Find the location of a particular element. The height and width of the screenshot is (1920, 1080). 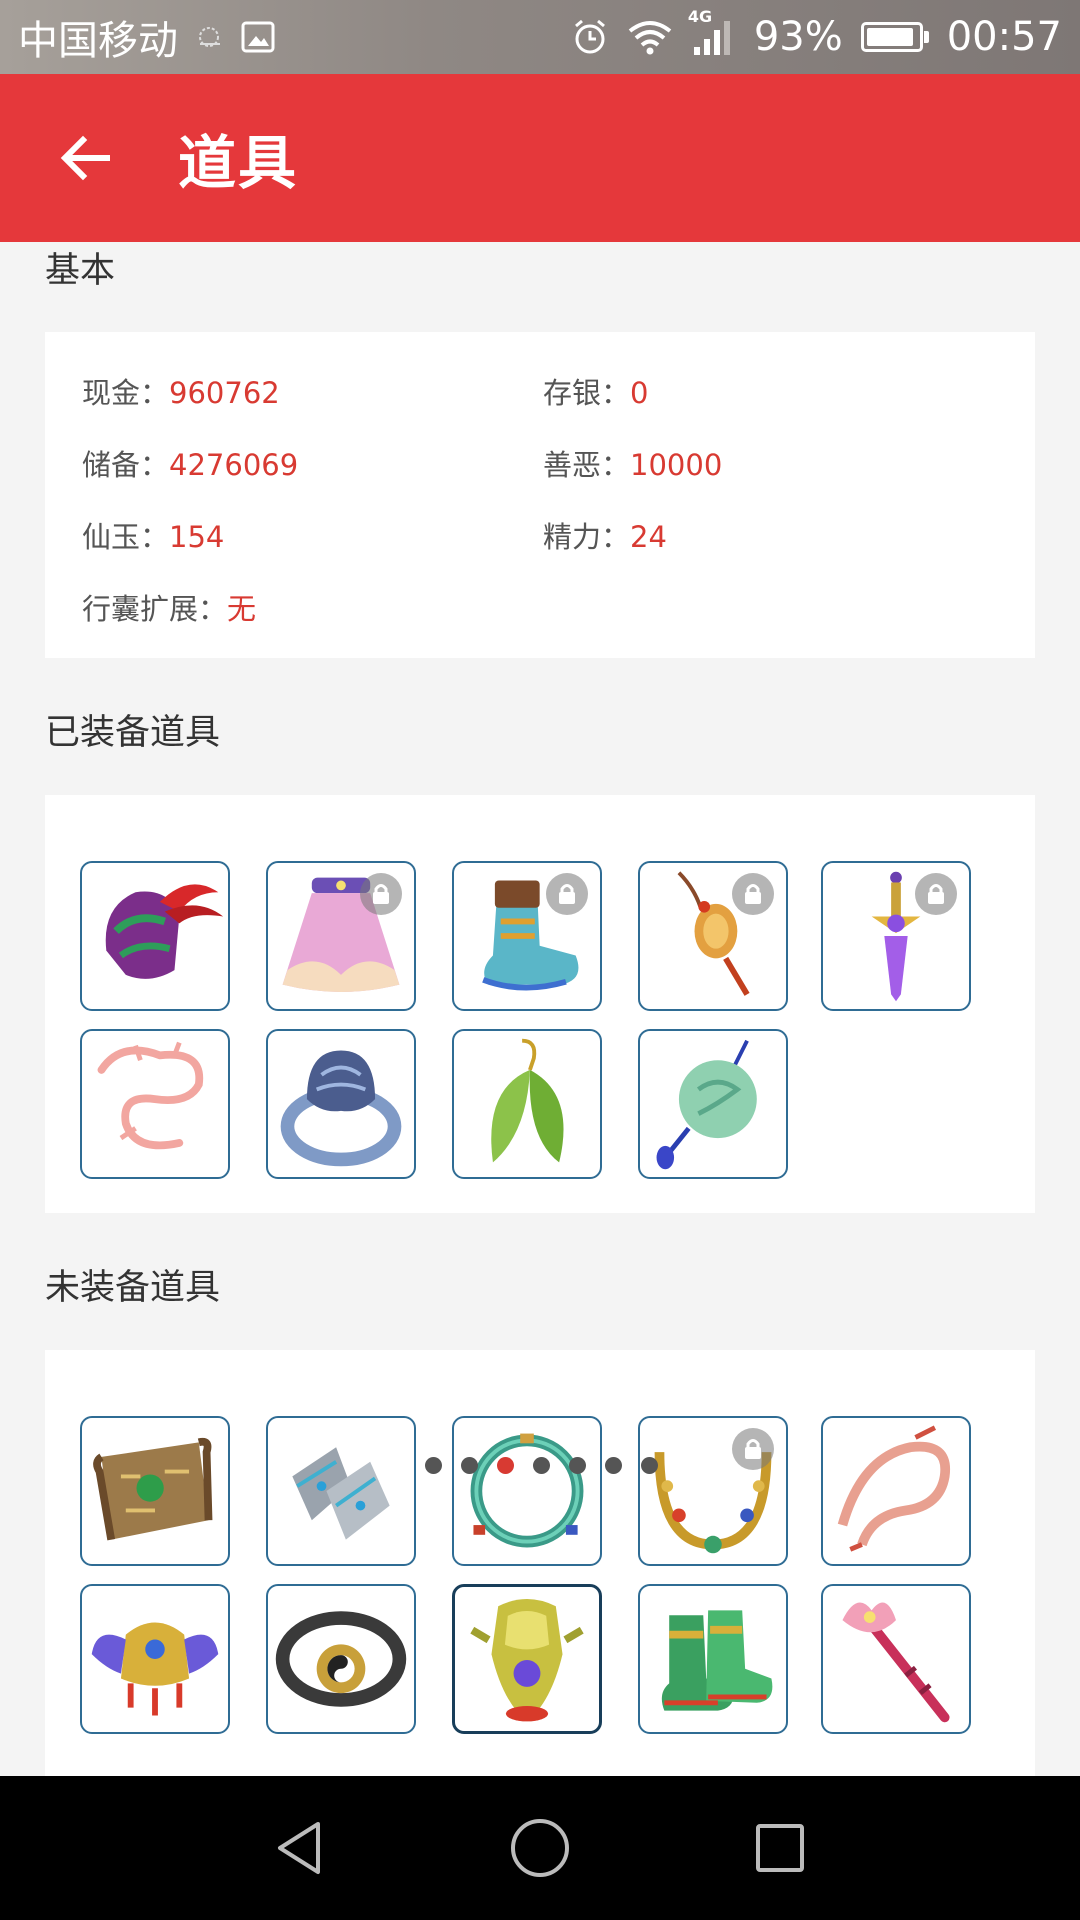

lotus-staff-icon is located at coordinates (896, 1662).